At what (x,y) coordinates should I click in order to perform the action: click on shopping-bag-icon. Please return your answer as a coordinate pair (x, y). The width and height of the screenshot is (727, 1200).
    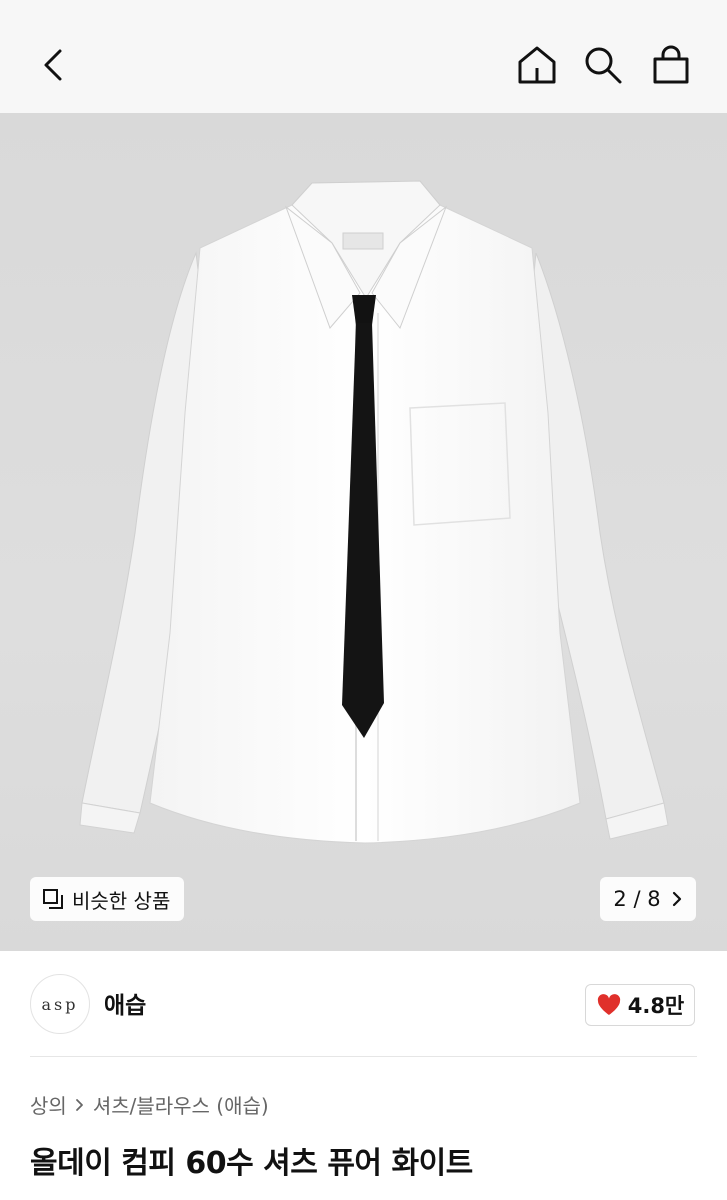
    Looking at the image, I should click on (671, 64).